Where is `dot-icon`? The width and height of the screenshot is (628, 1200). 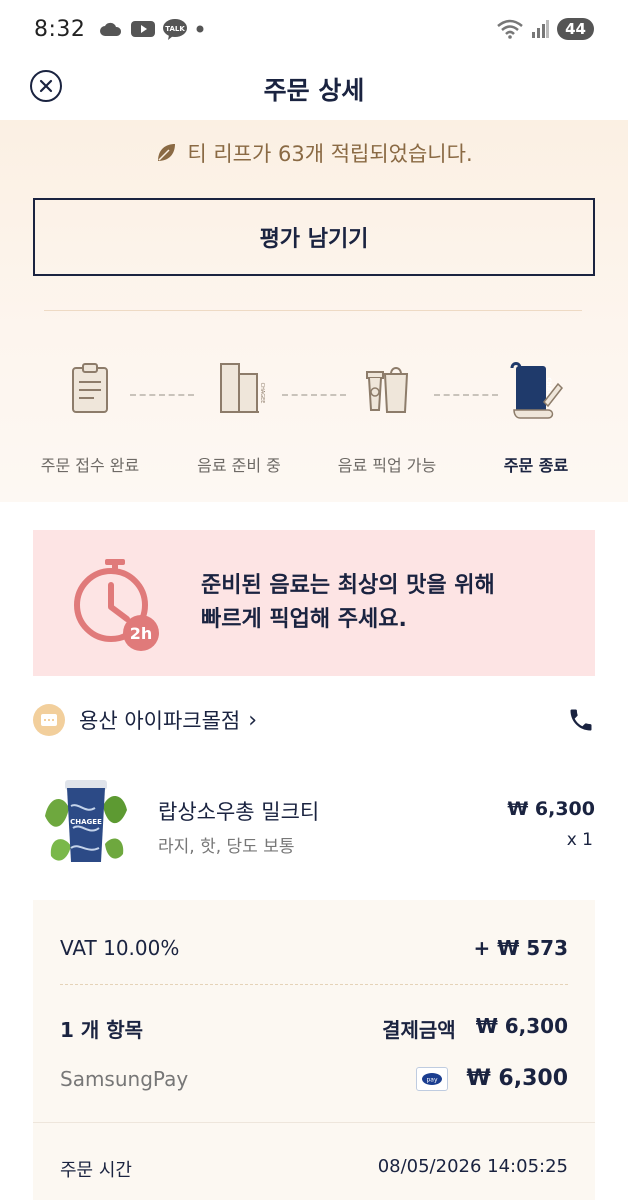 dot-icon is located at coordinates (200, 29).